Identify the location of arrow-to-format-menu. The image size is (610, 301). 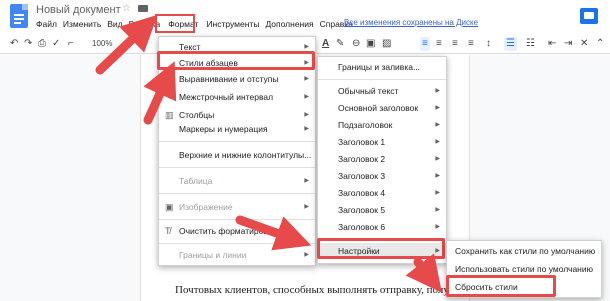
(126, 44).